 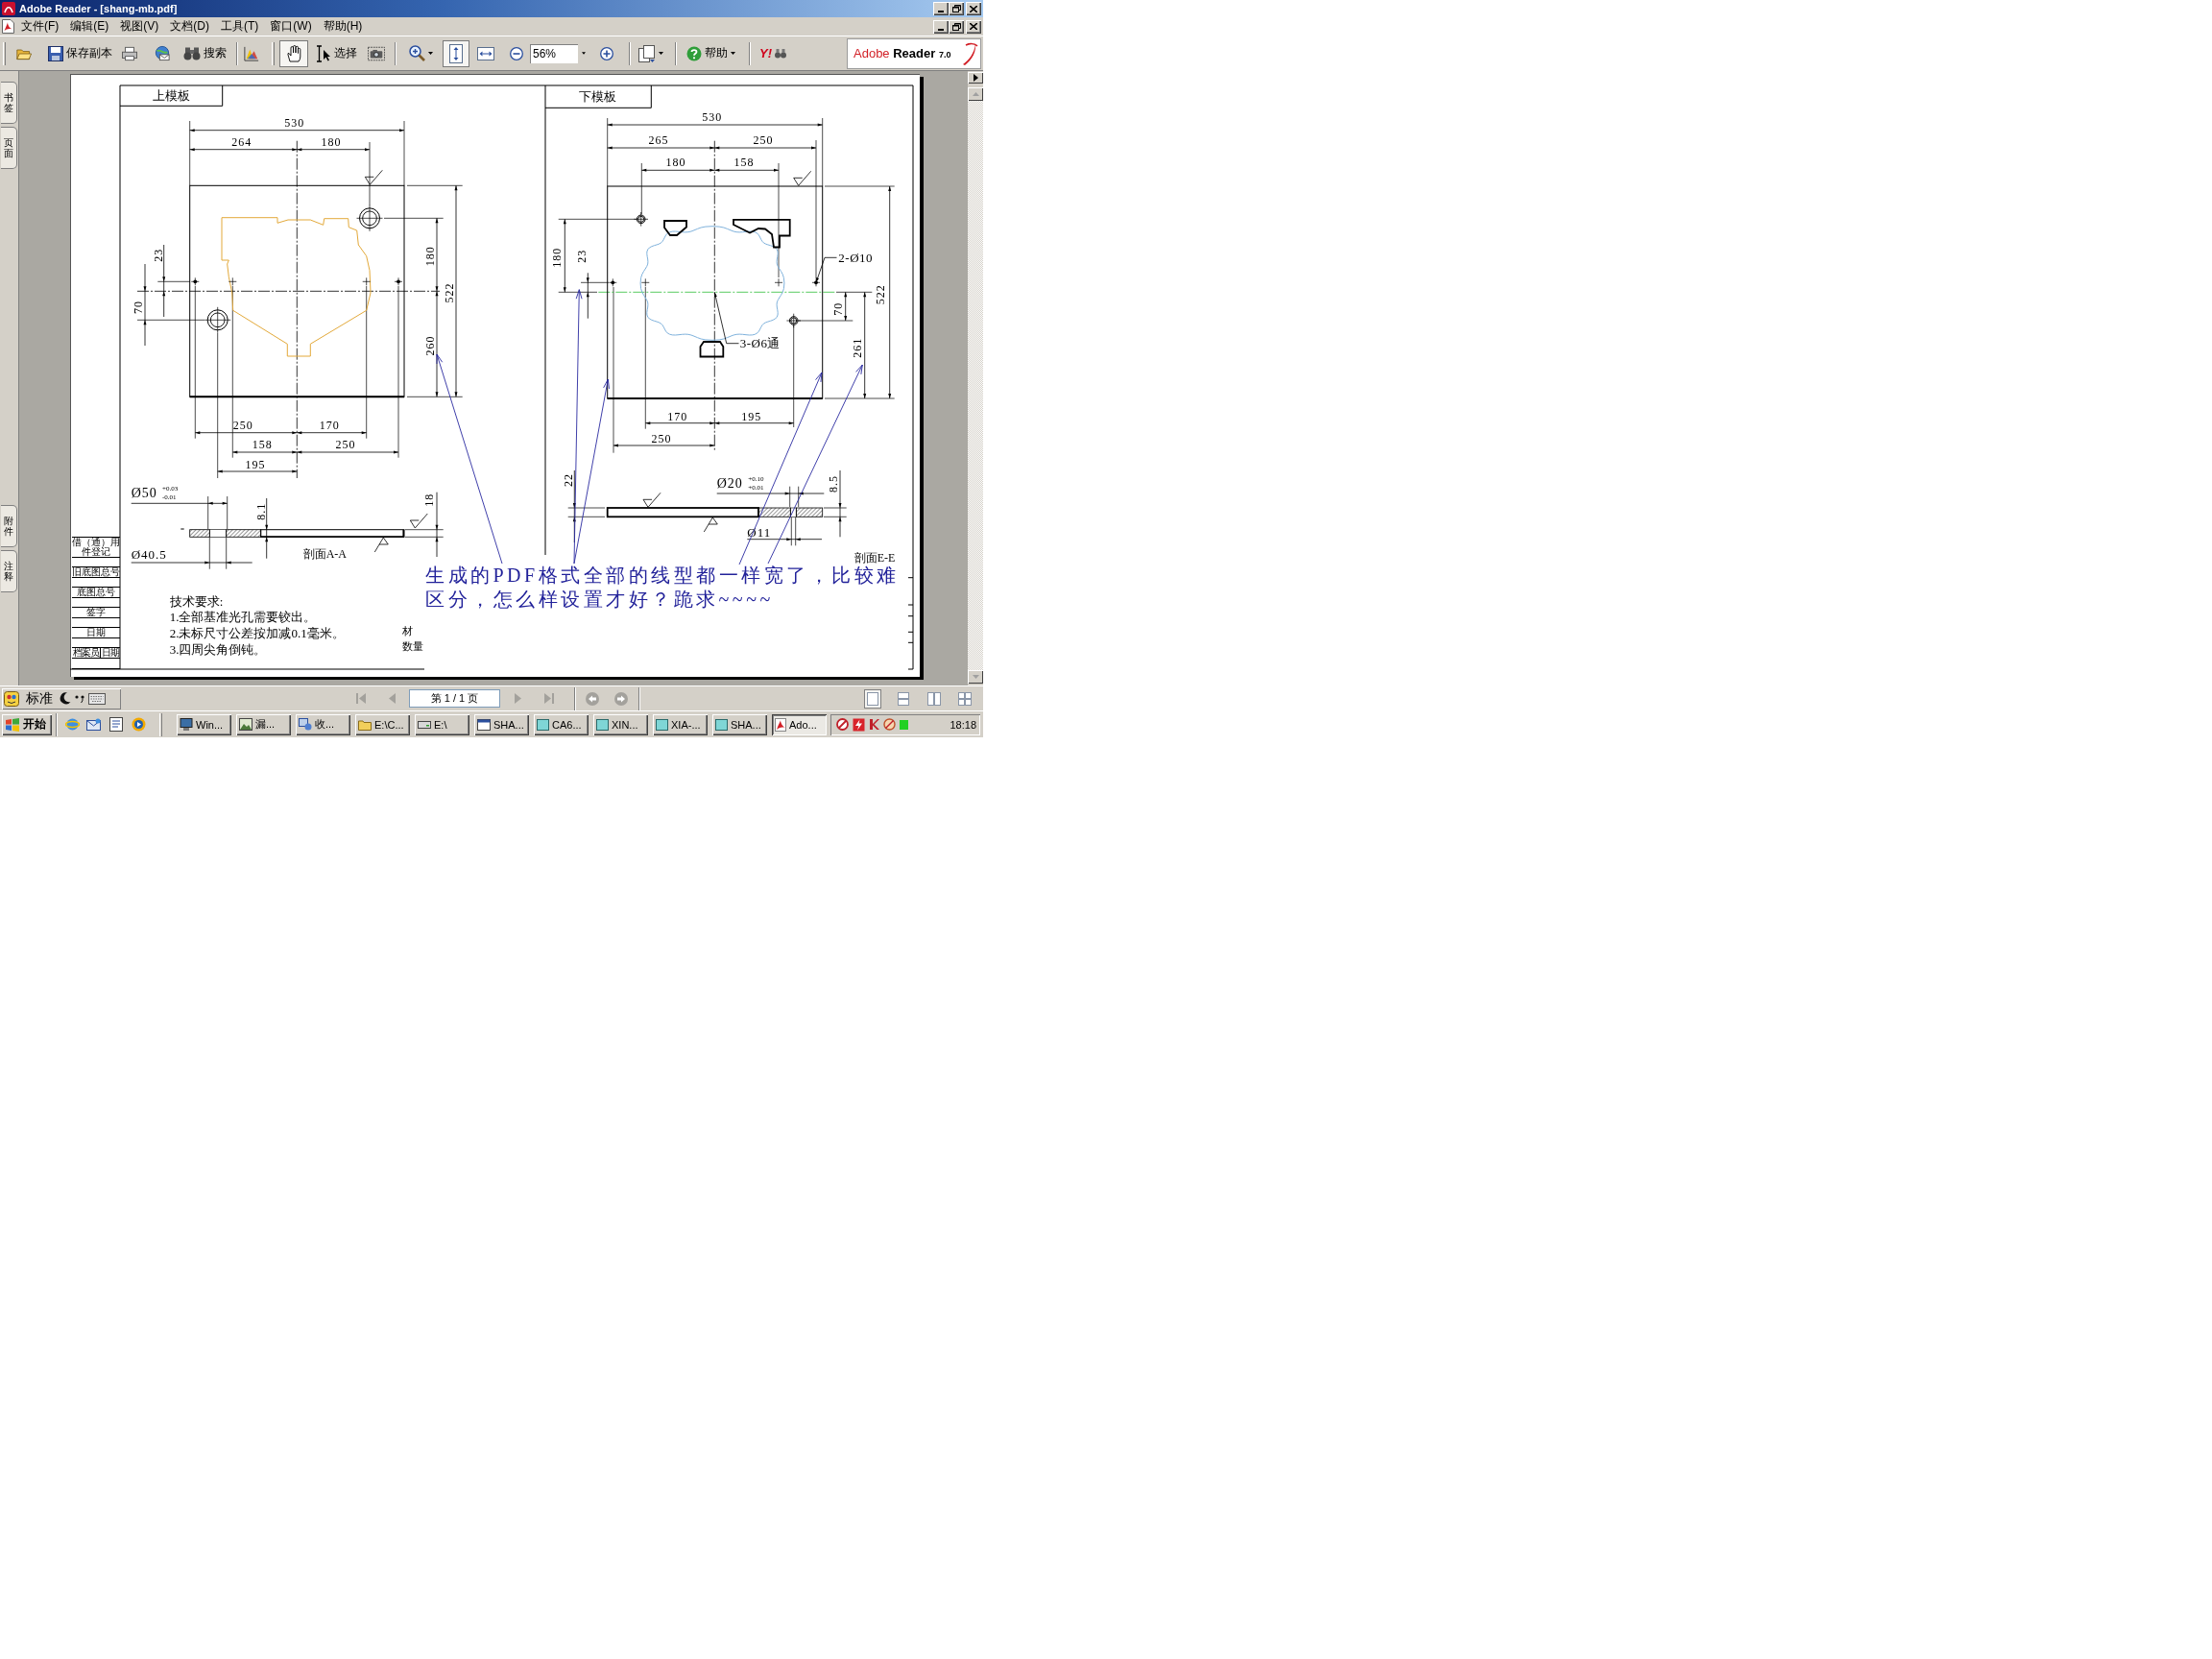 I want to click on tool-button, so click(x=293, y=53).